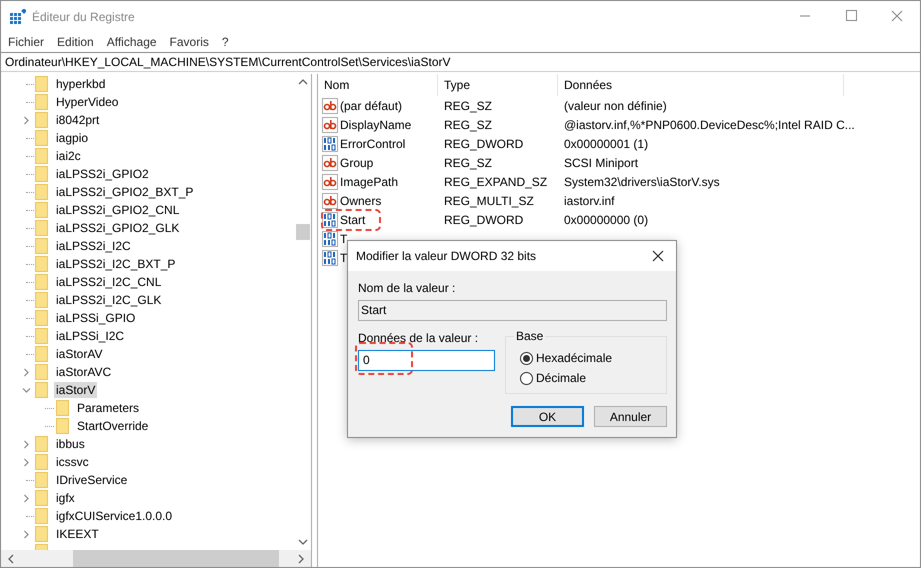 The width and height of the screenshot is (921, 568). Describe the element at coordinates (498, 85) in the screenshot. I see `column-header: Type` at that location.